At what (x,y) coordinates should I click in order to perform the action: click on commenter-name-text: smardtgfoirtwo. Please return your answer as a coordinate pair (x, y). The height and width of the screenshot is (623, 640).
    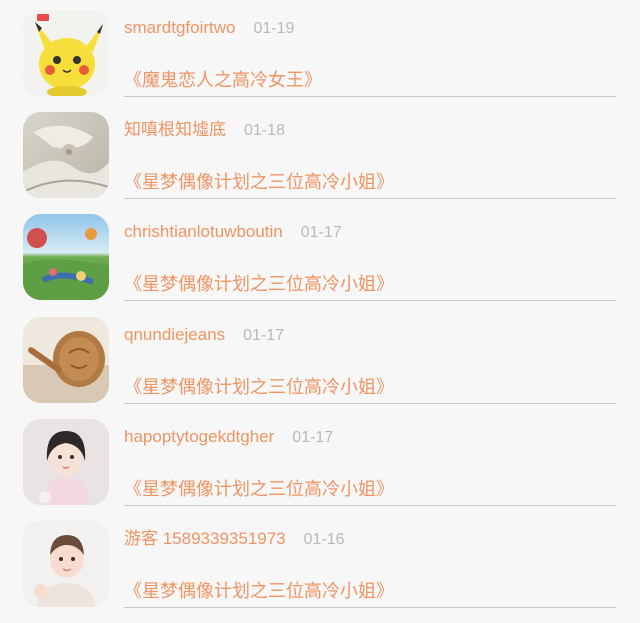
    Looking at the image, I should click on (179, 27).